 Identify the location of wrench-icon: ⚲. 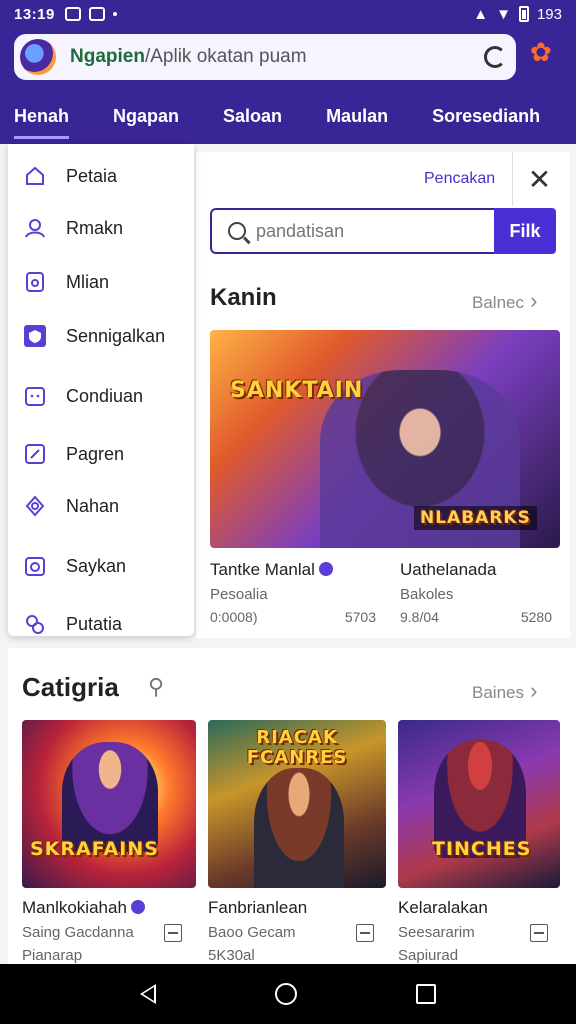
(156, 687).